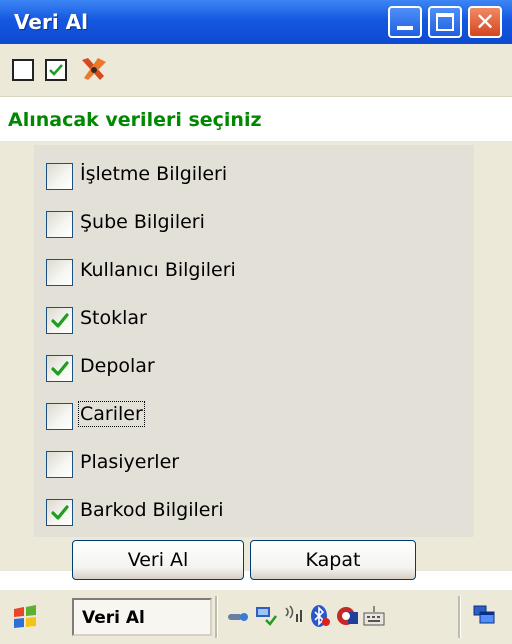 Image resolution: width=512 pixels, height=644 pixels. What do you see at coordinates (23, 70) in the screenshot?
I see `select-none-icon` at bounding box center [23, 70].